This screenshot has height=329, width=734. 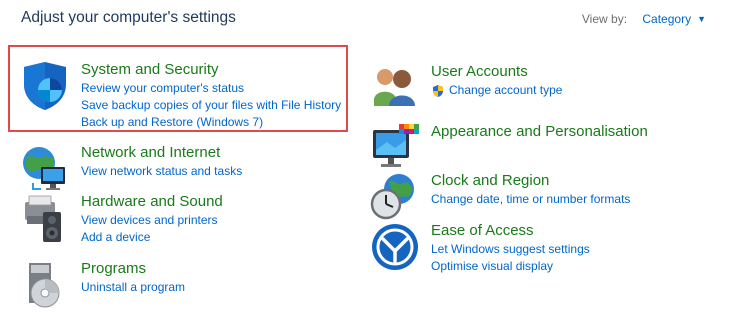 What do you see at coordinates (565, 249) in the screenshot?
I see `suggest-settings-link: Let Windows suggest settings` at bounding box center [565, 249].